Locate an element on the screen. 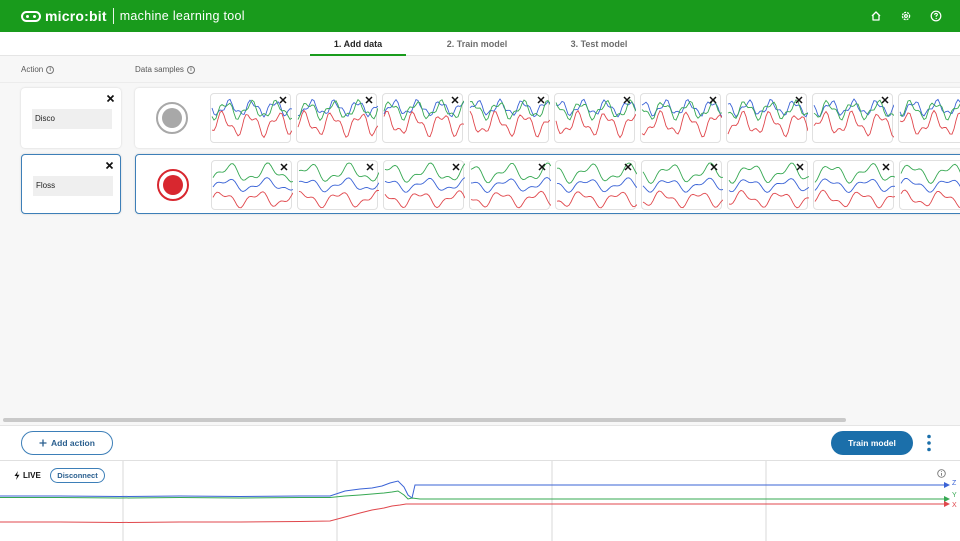 This screenshot has width=960, height=541. z-axis-label: Z is located at coordinates (954, 483).